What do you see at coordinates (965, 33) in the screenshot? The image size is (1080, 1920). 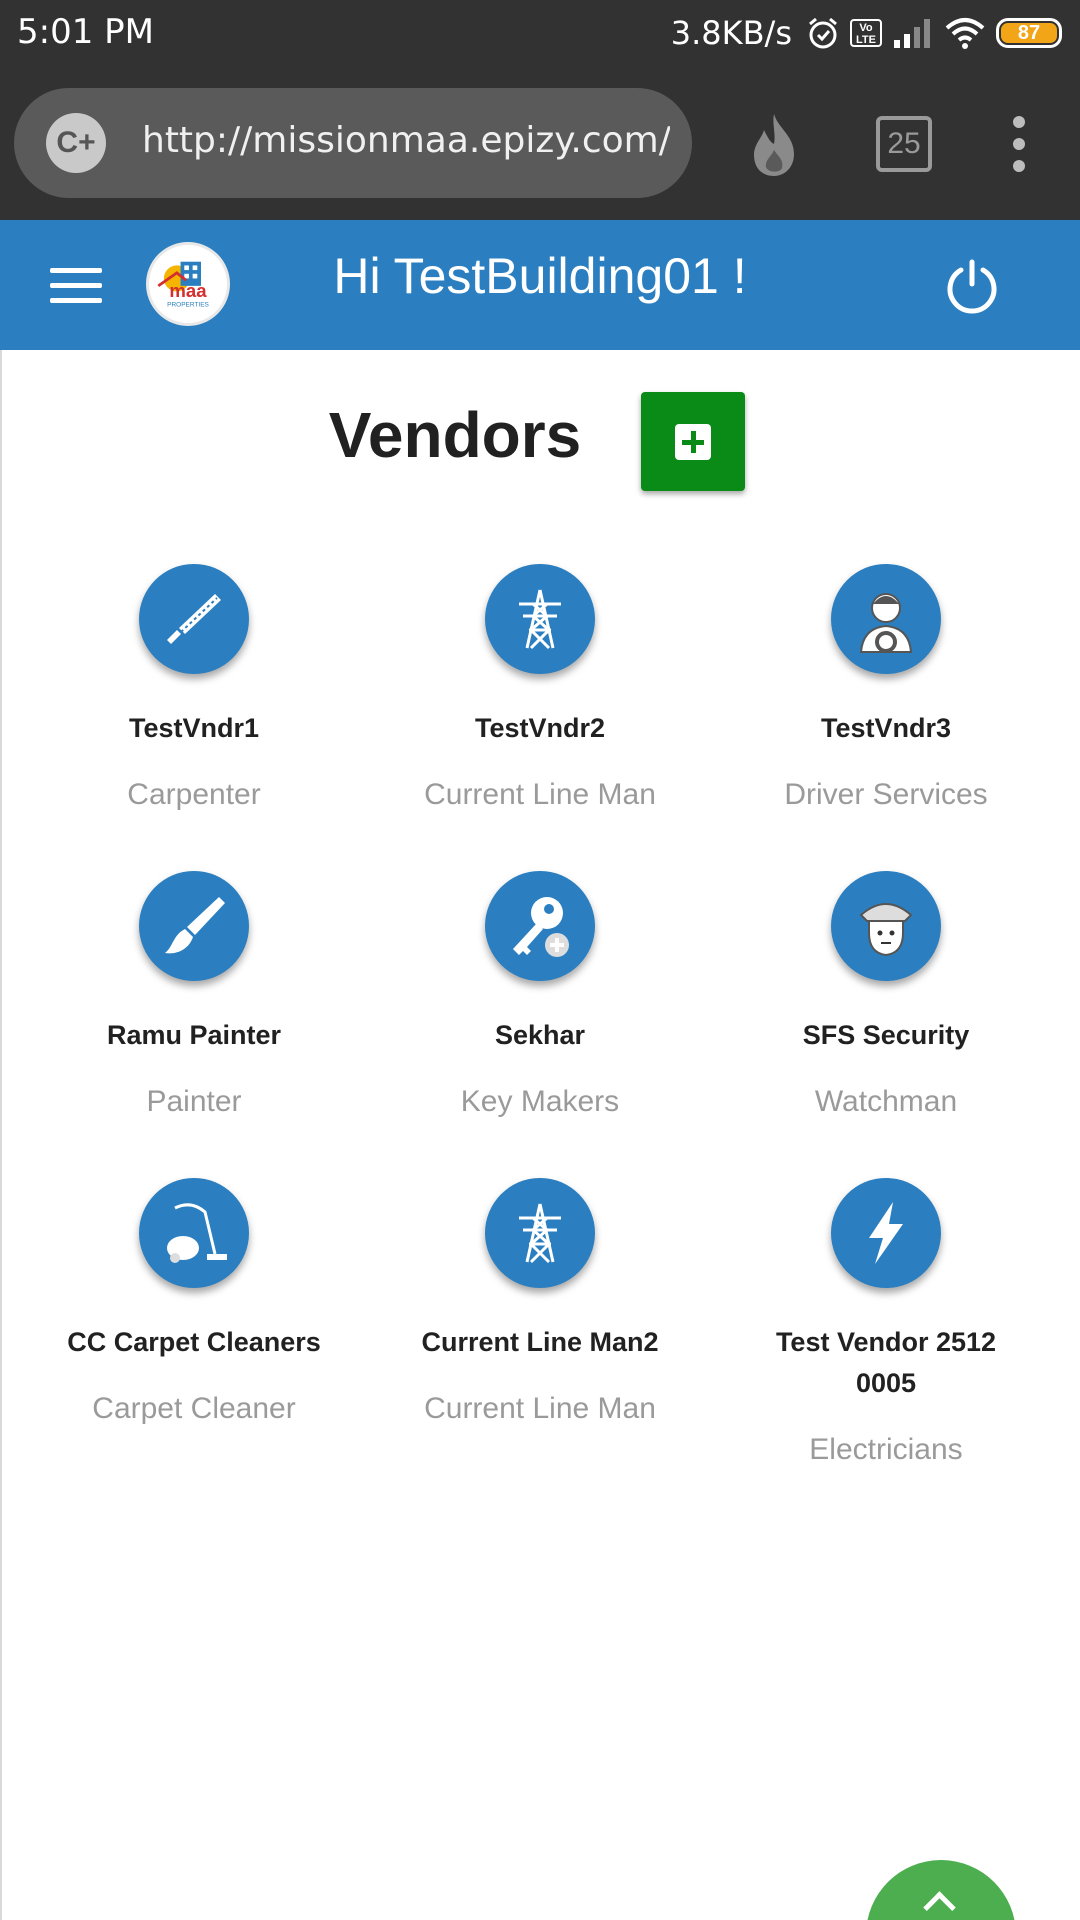 I see `wifi-icon` at bounding box center [965, 33].